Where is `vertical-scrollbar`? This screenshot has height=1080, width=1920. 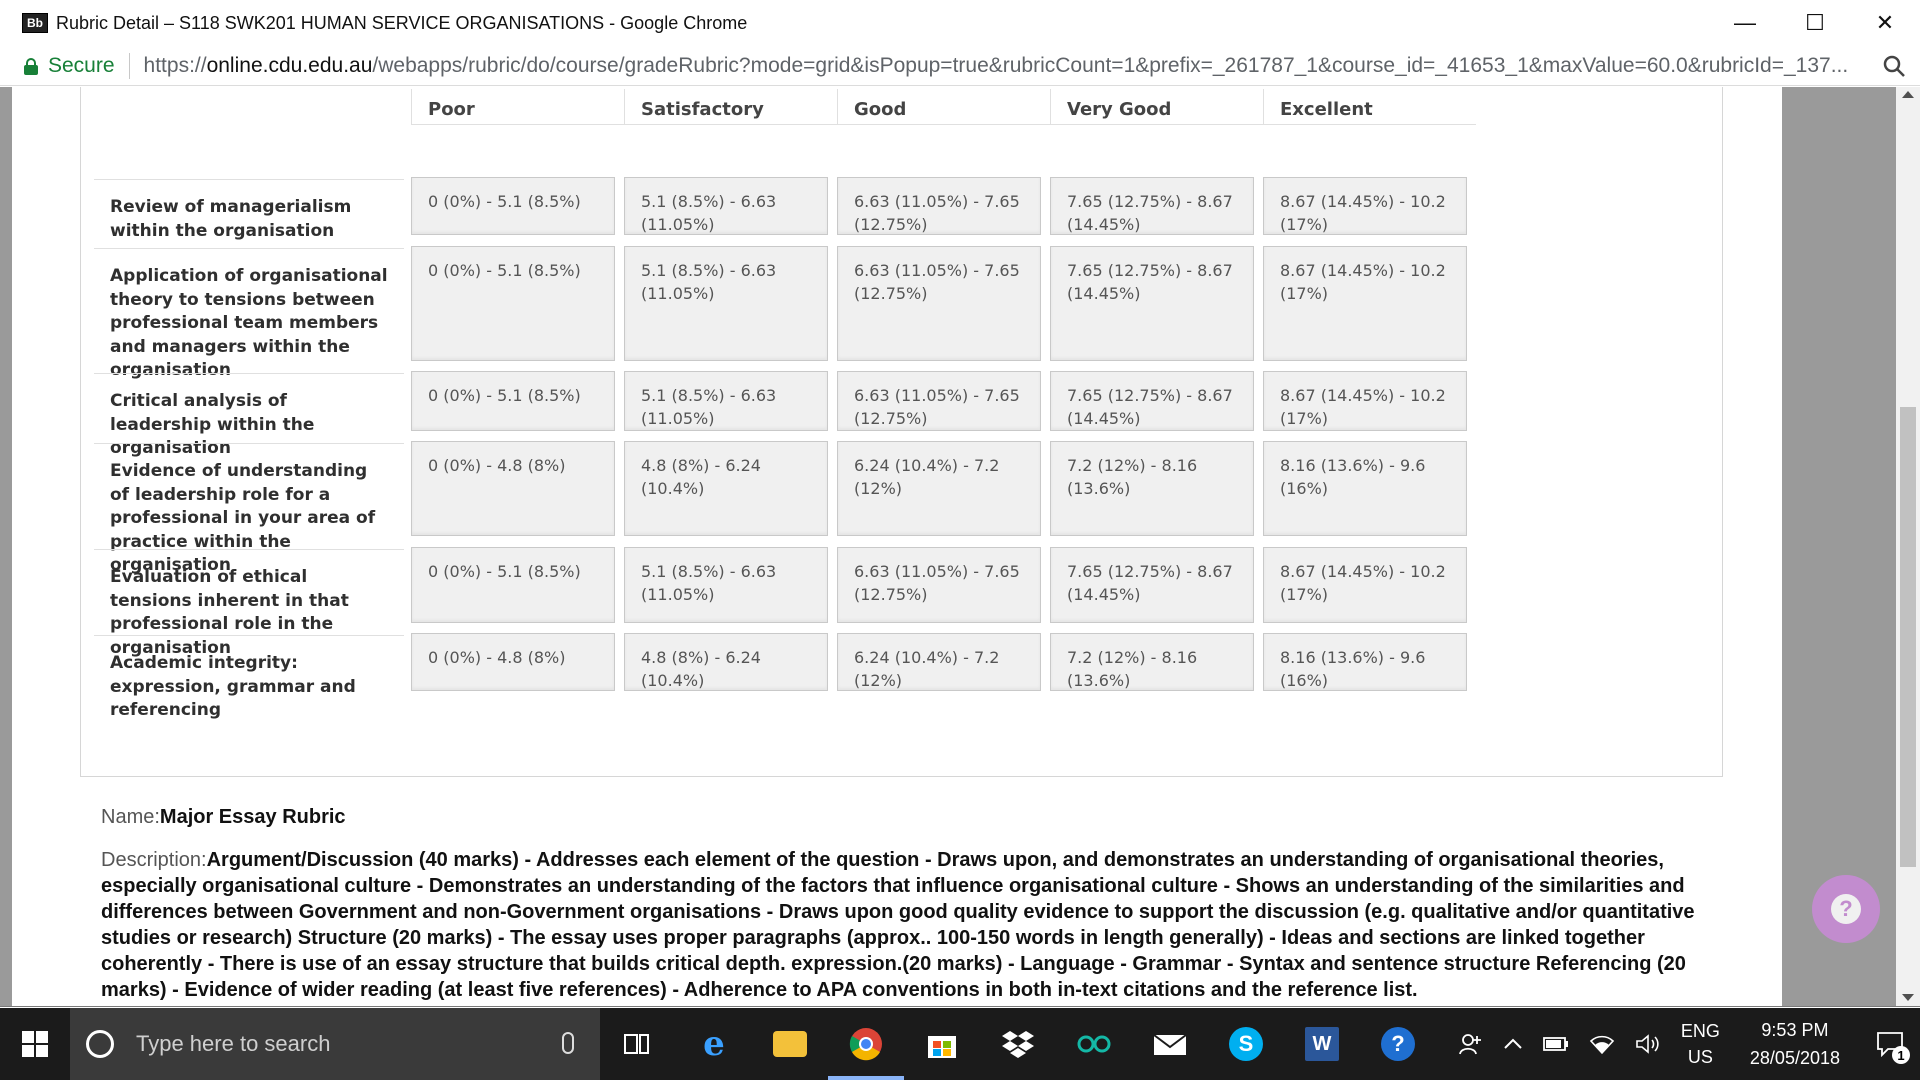 vertical-scrollbar is located at coordinates (1908, 547).